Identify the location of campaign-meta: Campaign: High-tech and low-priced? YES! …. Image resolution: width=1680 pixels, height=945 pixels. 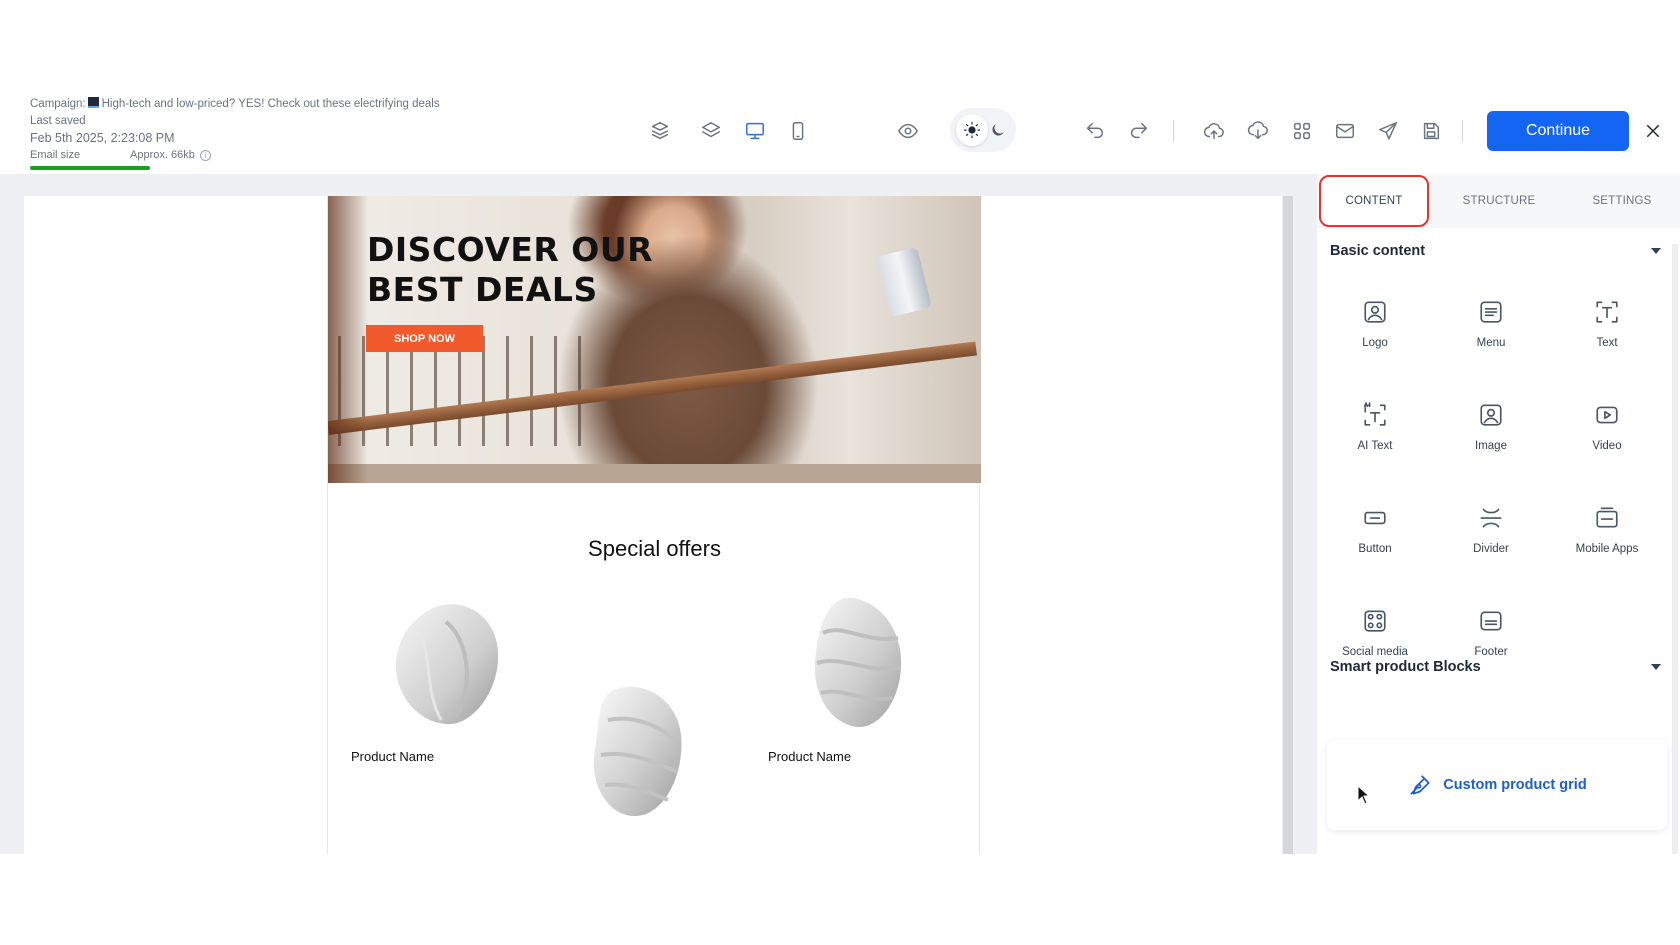
(235, 133).